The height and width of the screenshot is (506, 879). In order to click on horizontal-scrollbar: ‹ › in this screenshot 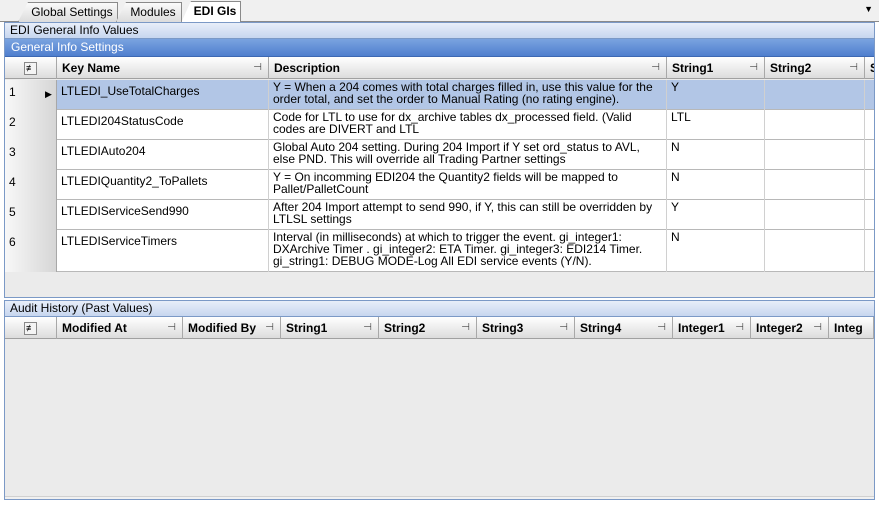, I will do `click(439, 497)`.